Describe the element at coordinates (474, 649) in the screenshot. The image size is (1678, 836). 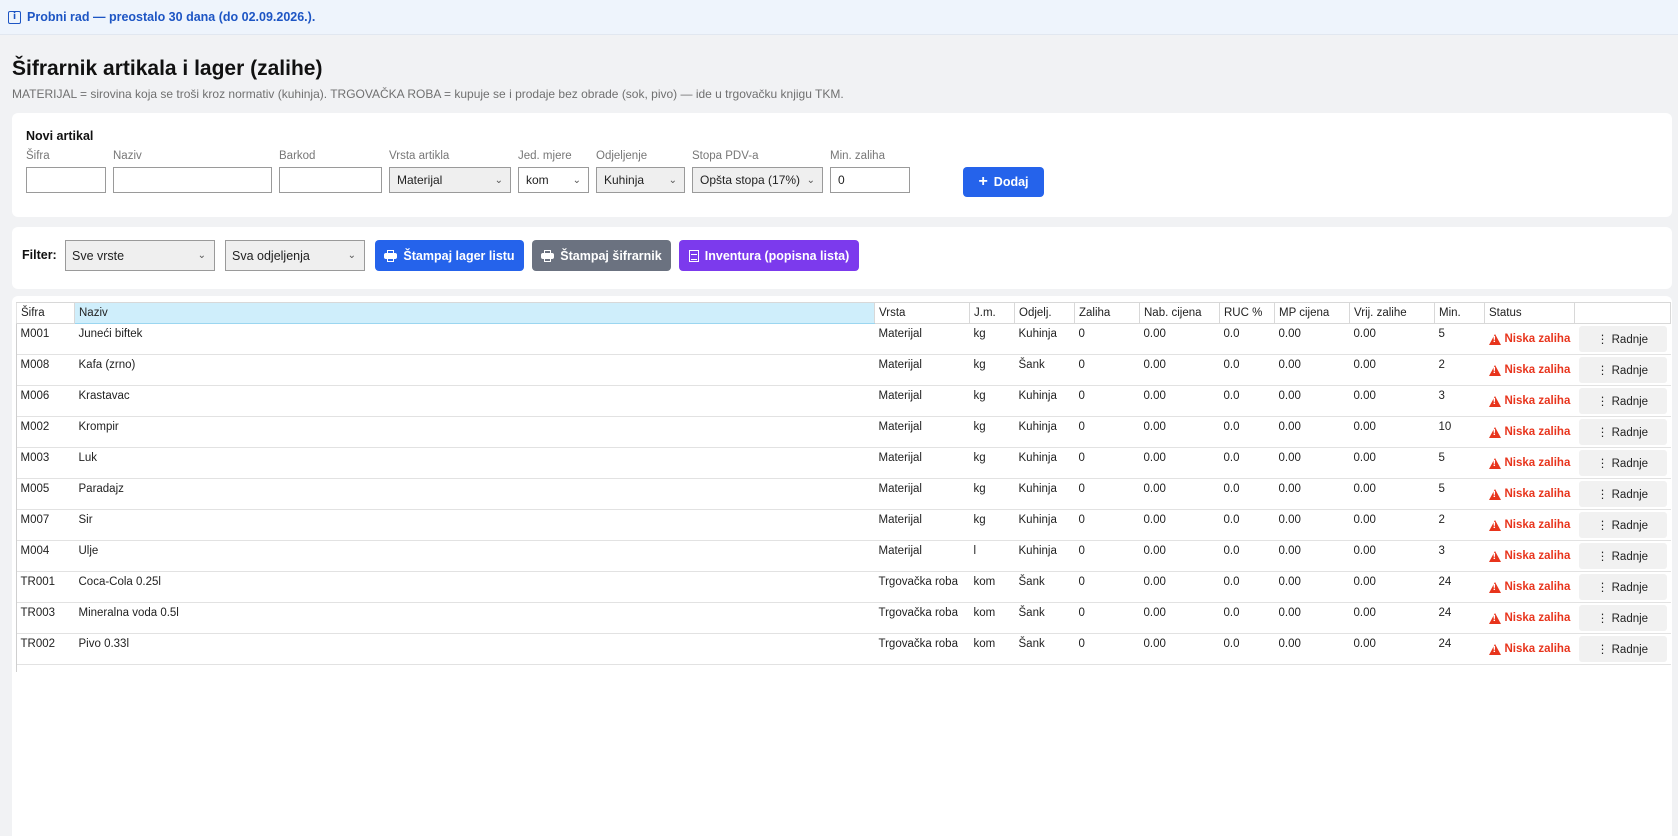
I see `cell-naziv: Pivo 0.33l` at that location.